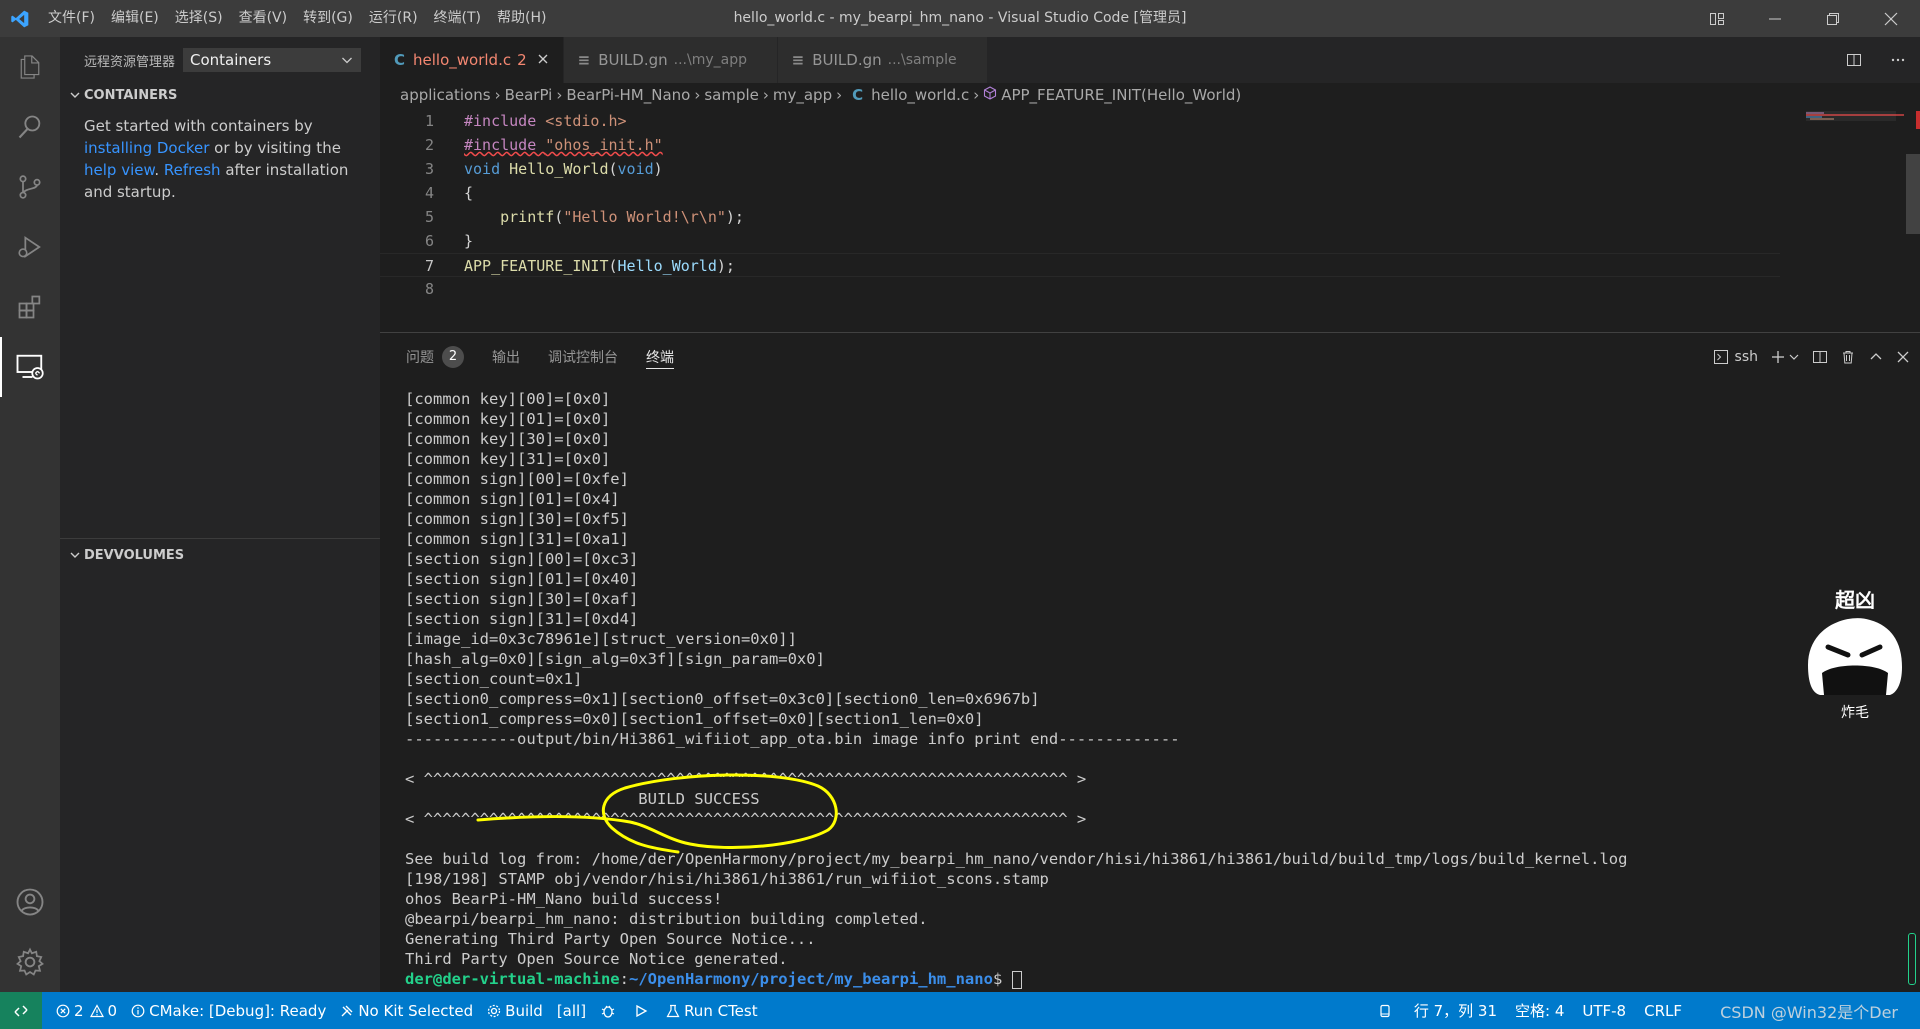  What do you see at coordinates (86, 1011) in the screenshot?
I see `problems-status: 2 0` at bounding box center [86, 1011].